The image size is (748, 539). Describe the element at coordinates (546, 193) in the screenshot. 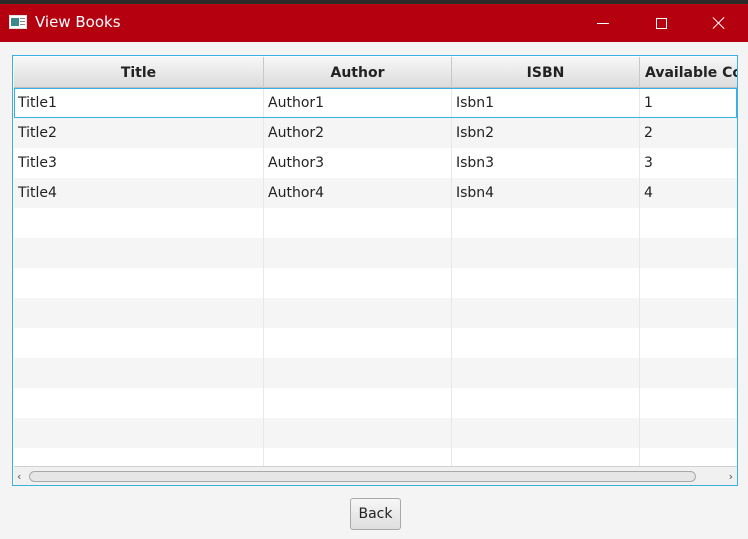

I see `table-cell: Isbn4` at that location.